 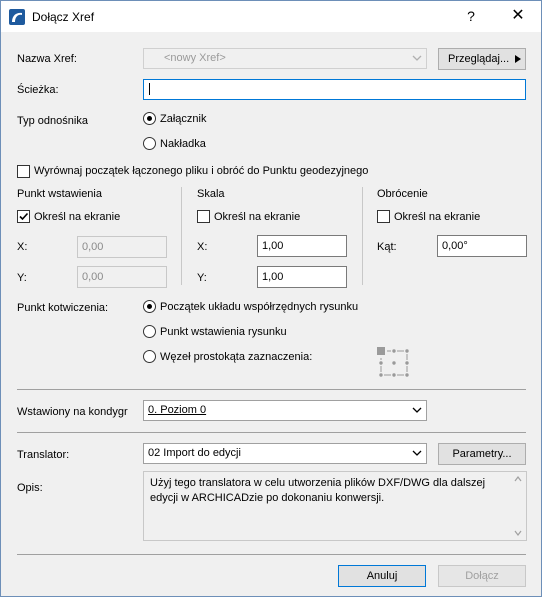 I want to click on story-label: Wstawiony na kondygr, so click(x=72, y=412).